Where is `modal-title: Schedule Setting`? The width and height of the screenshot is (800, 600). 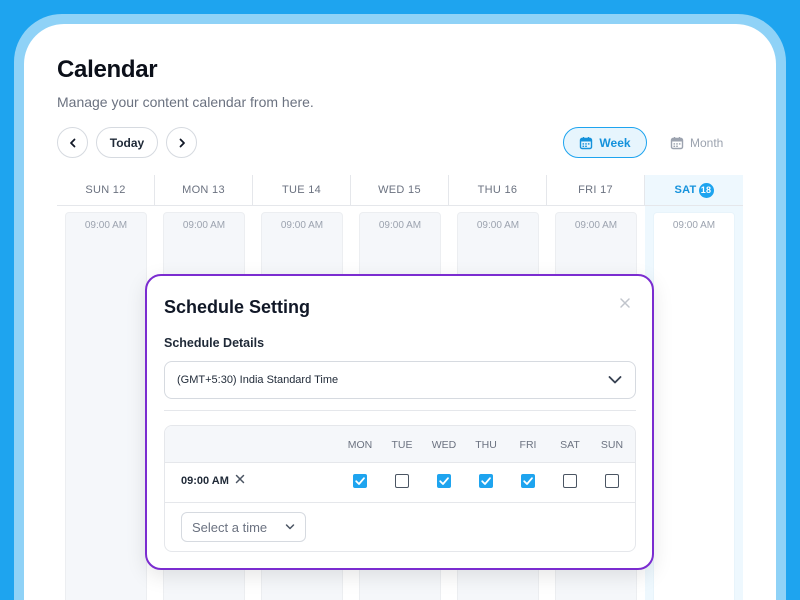
modal-title: Schedule Setting is located at coordinates (237, 307).